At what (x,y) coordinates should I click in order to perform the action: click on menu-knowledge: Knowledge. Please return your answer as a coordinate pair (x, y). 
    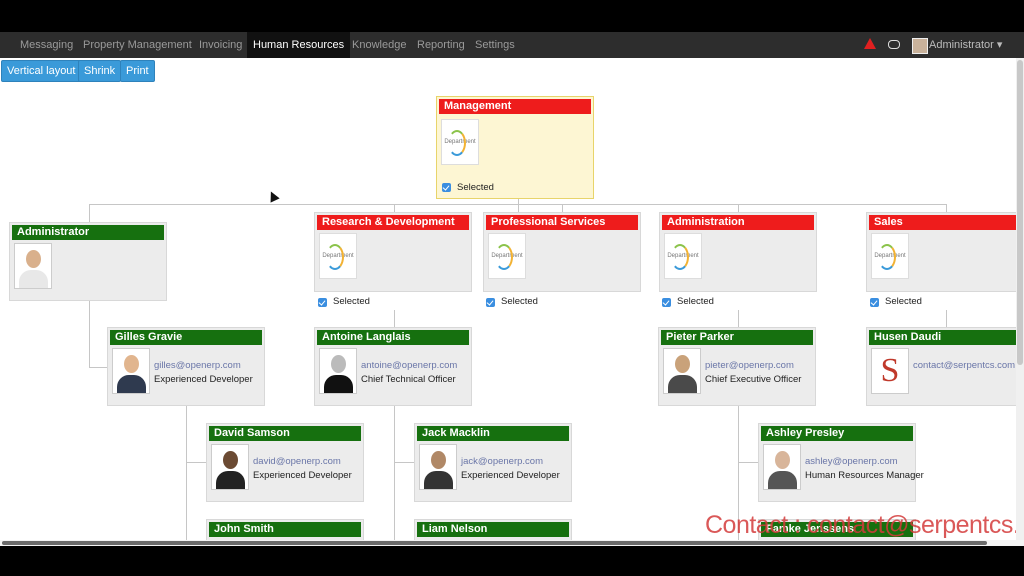
    Looking at the image, I should click on (379, 45).